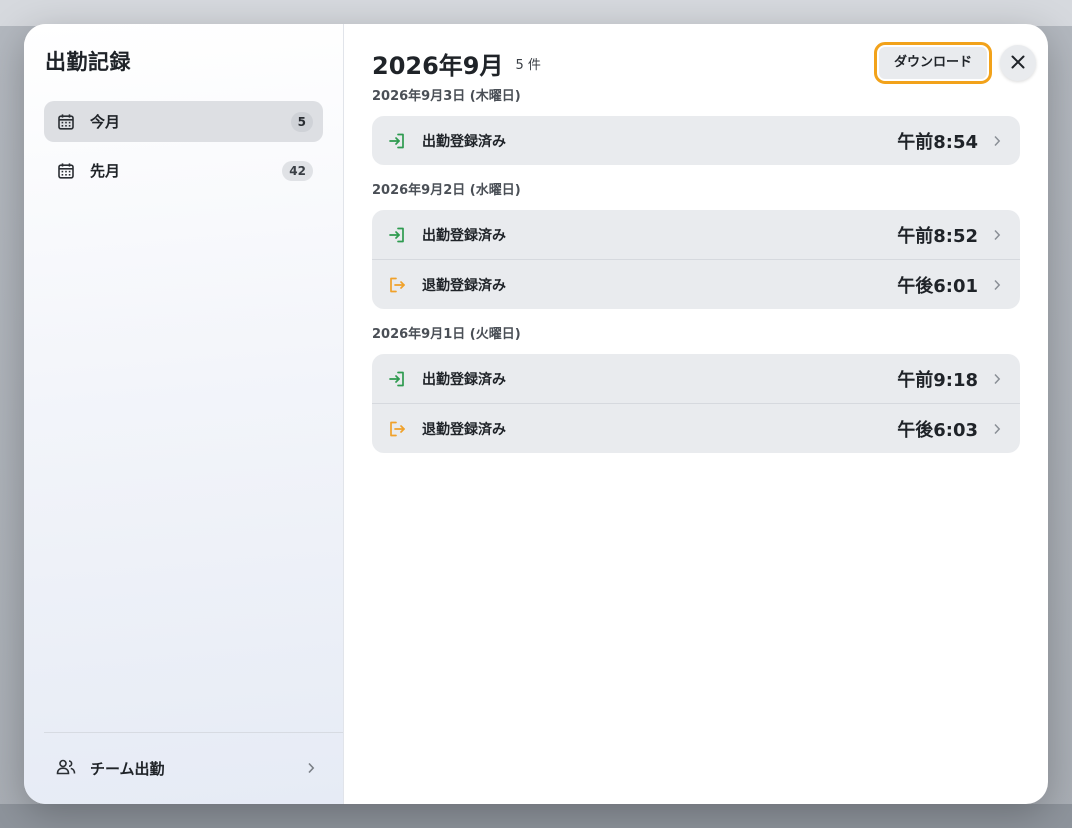 This screenshot has width=1072, height=828. What do you see at coordinates (66, 769) in the screenshot?
I see `people-icon` at bounding box center [66, 769].